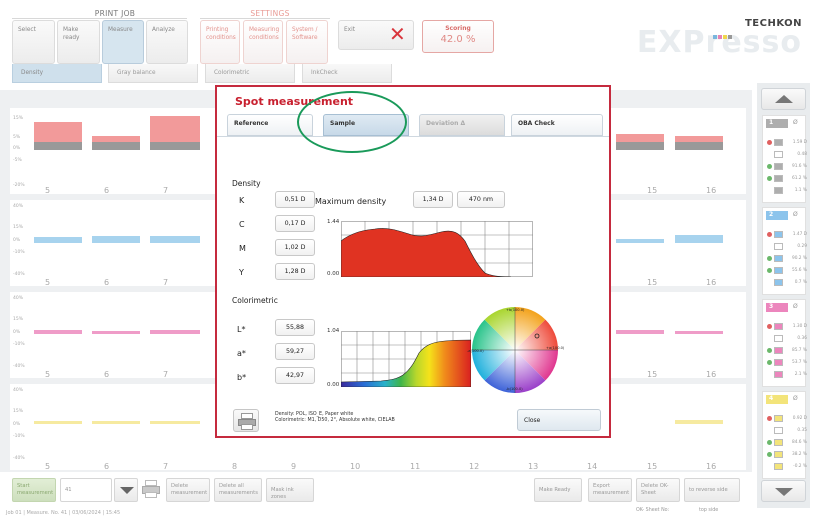  Describe the element at coordinates (802, 338) in the screenshot. I see `summary-value: 0.36` at that location.